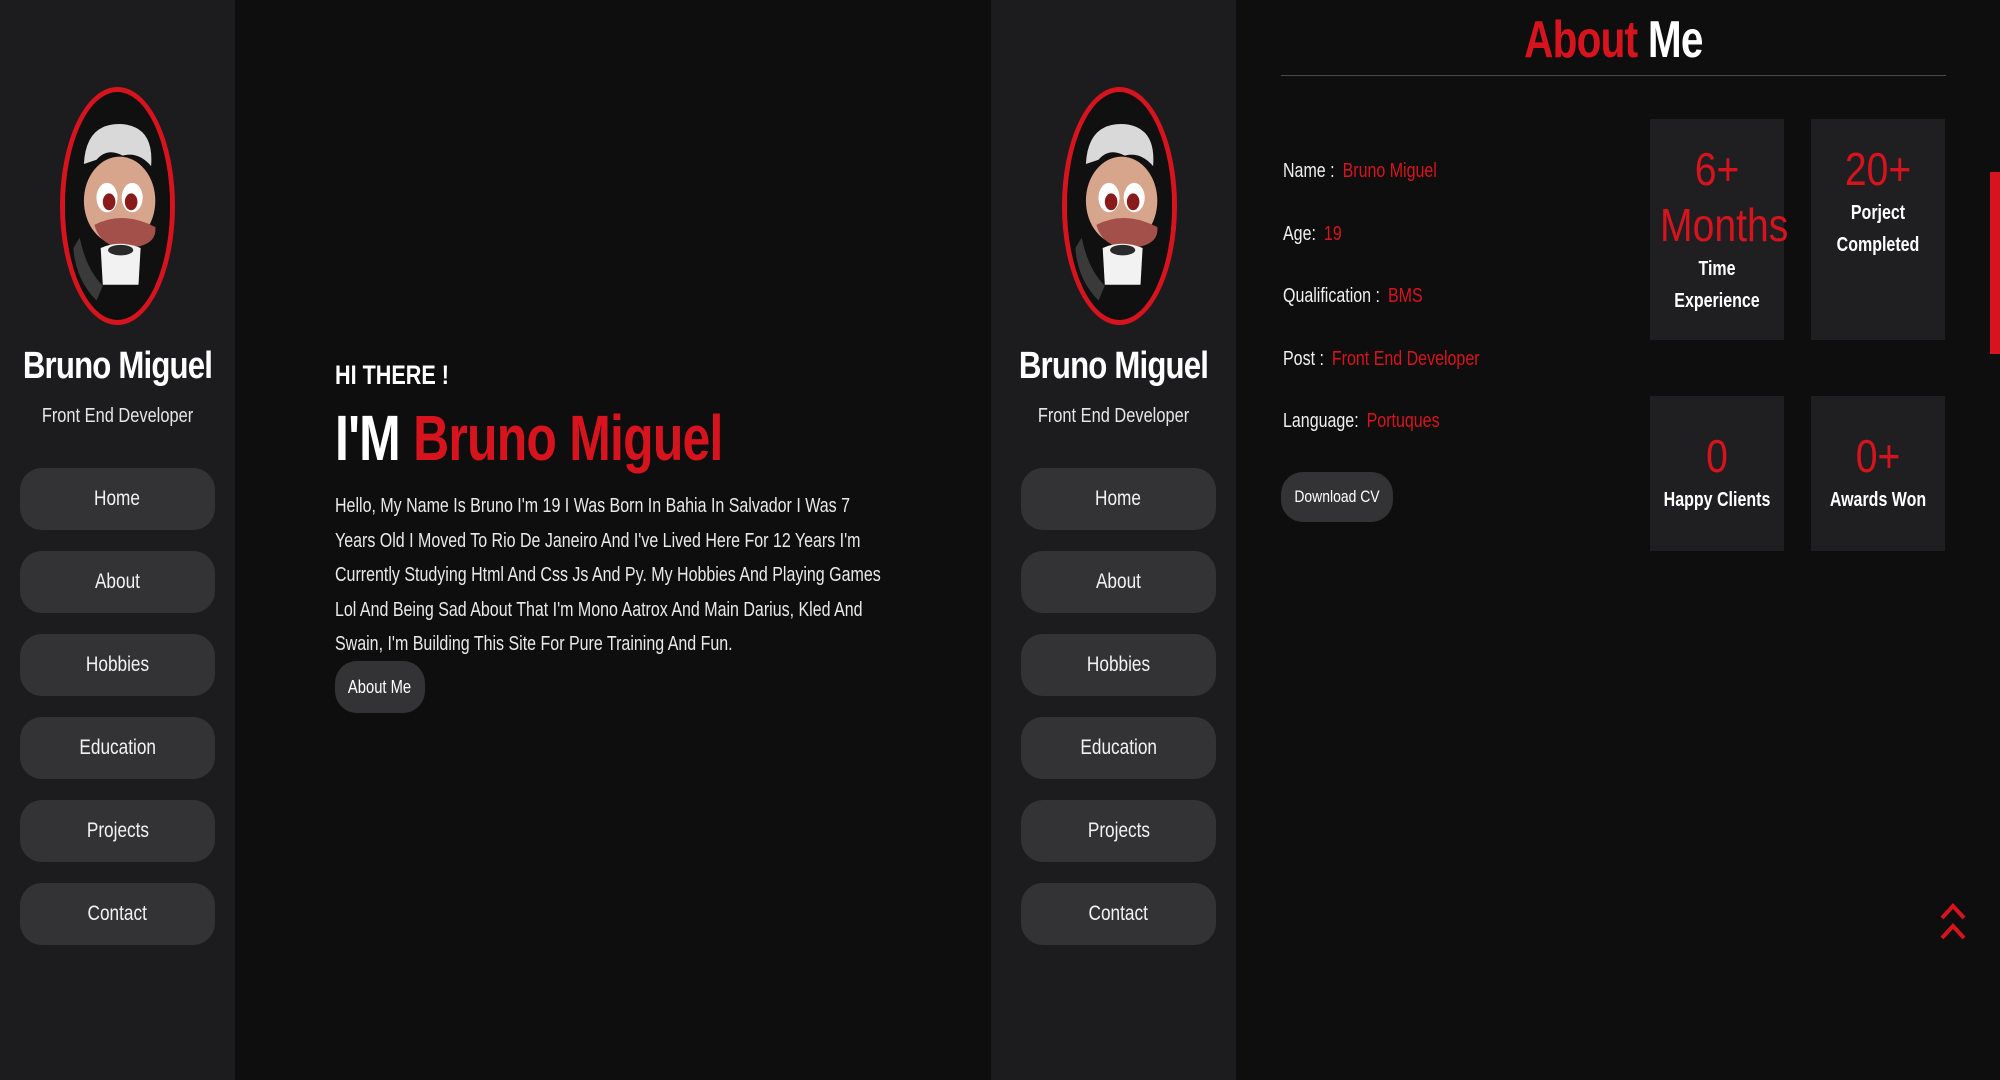  Describe the element at coordinates (1724, 225) in the screenshot. I see `stat-number-unit: Months` at that location.